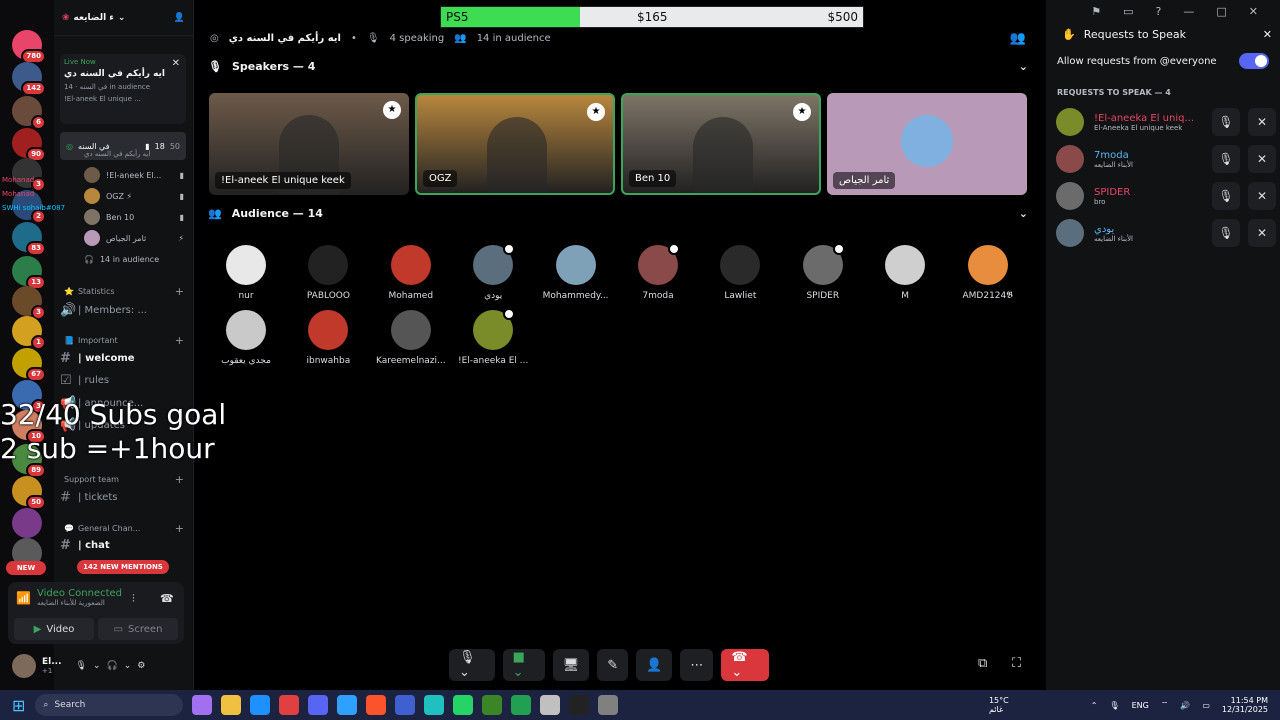  What do you see at coordinates (347, 705) in the screenshot?
I see `photoshop-icon` at bounding box center [347, 705].